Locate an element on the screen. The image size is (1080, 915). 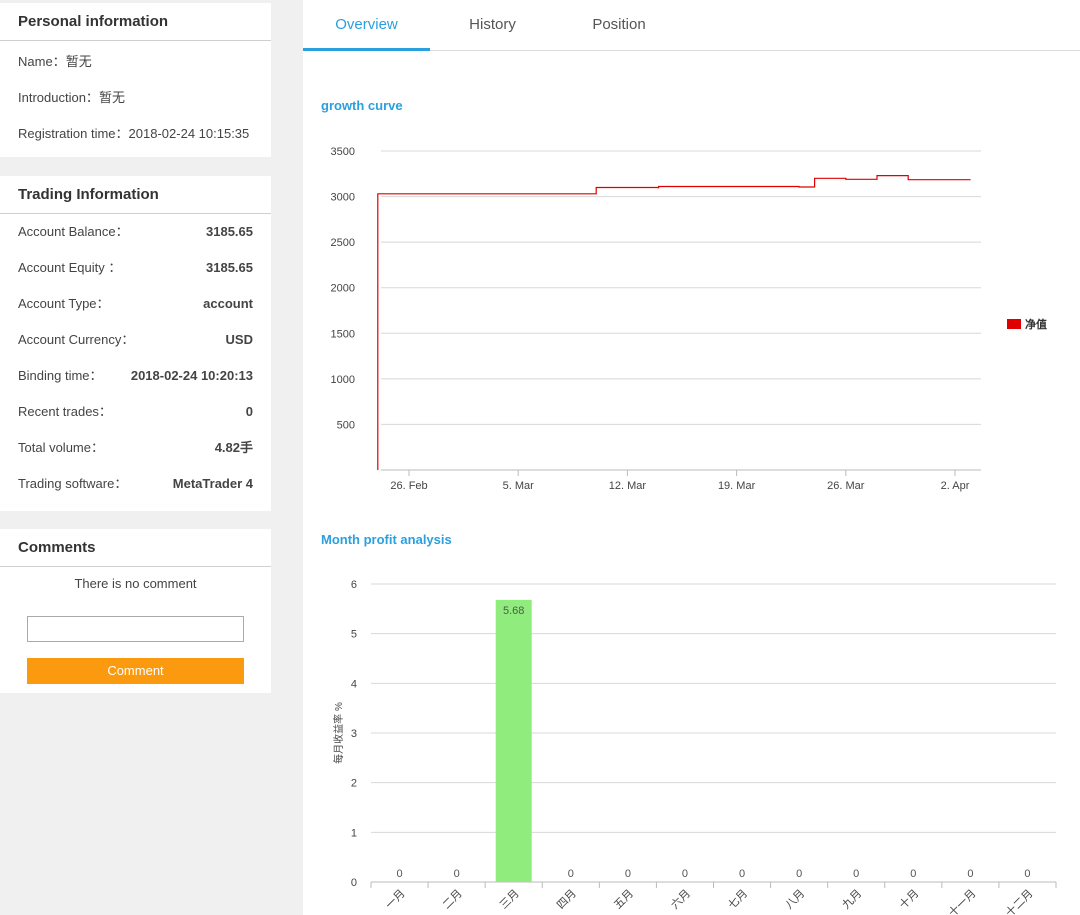
y-tick-label: 5 is located at coordinates (354, 635).